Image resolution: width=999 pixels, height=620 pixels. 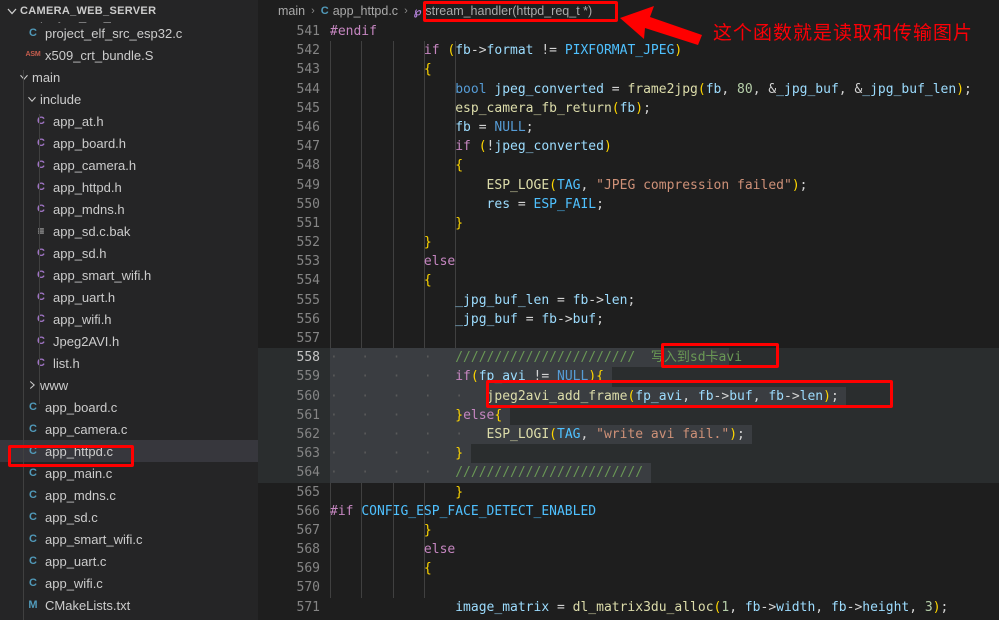 What do you see at coordinates (308, 338) in the screenshot?
I see `line-number: 557` at bounding box center [308, 338].